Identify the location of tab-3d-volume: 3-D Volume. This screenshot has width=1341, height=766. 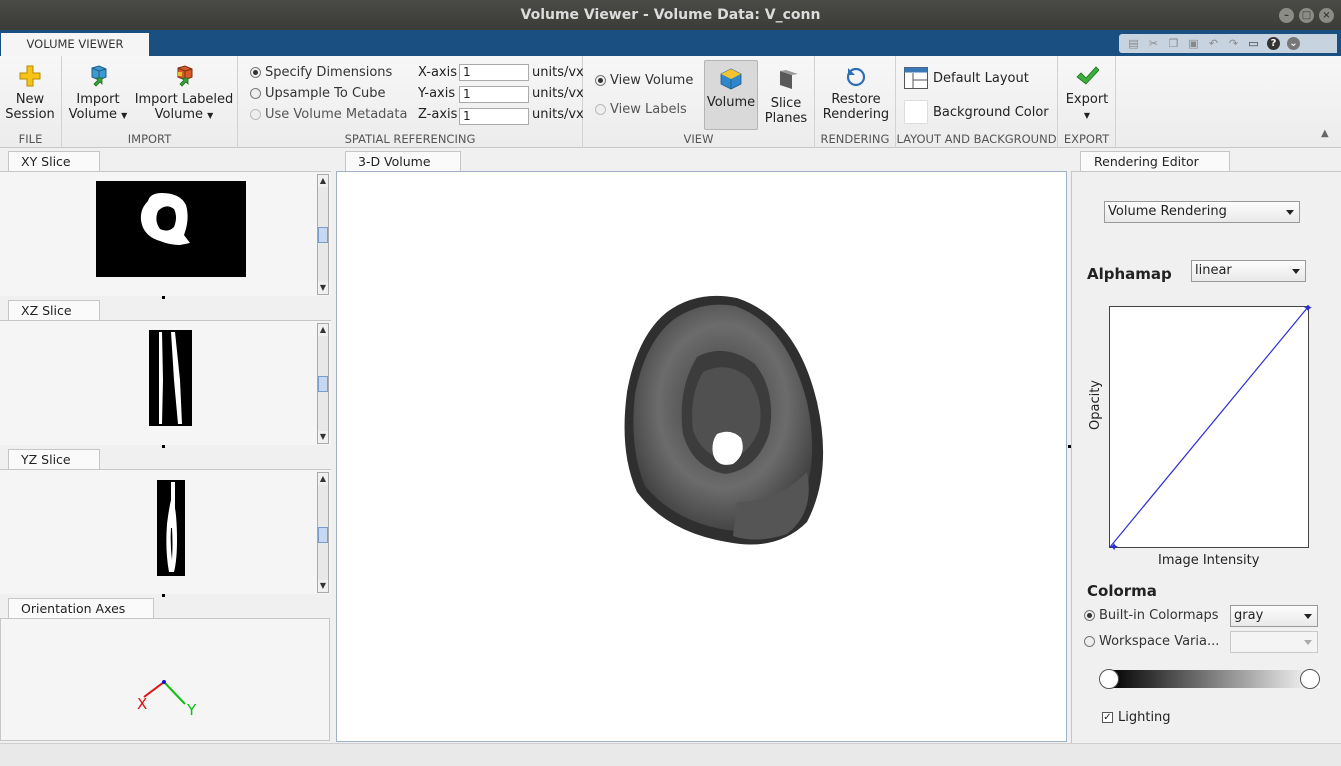
(403, 161).